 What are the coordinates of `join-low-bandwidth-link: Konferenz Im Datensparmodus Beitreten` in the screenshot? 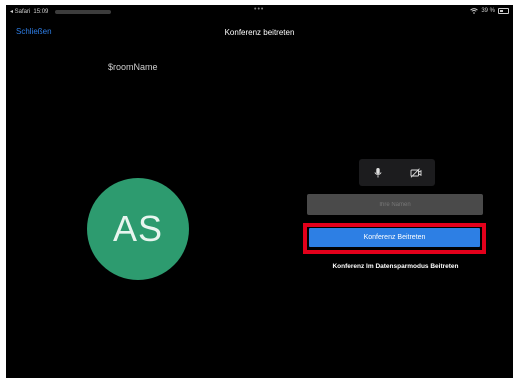 It's located at (395, 266).